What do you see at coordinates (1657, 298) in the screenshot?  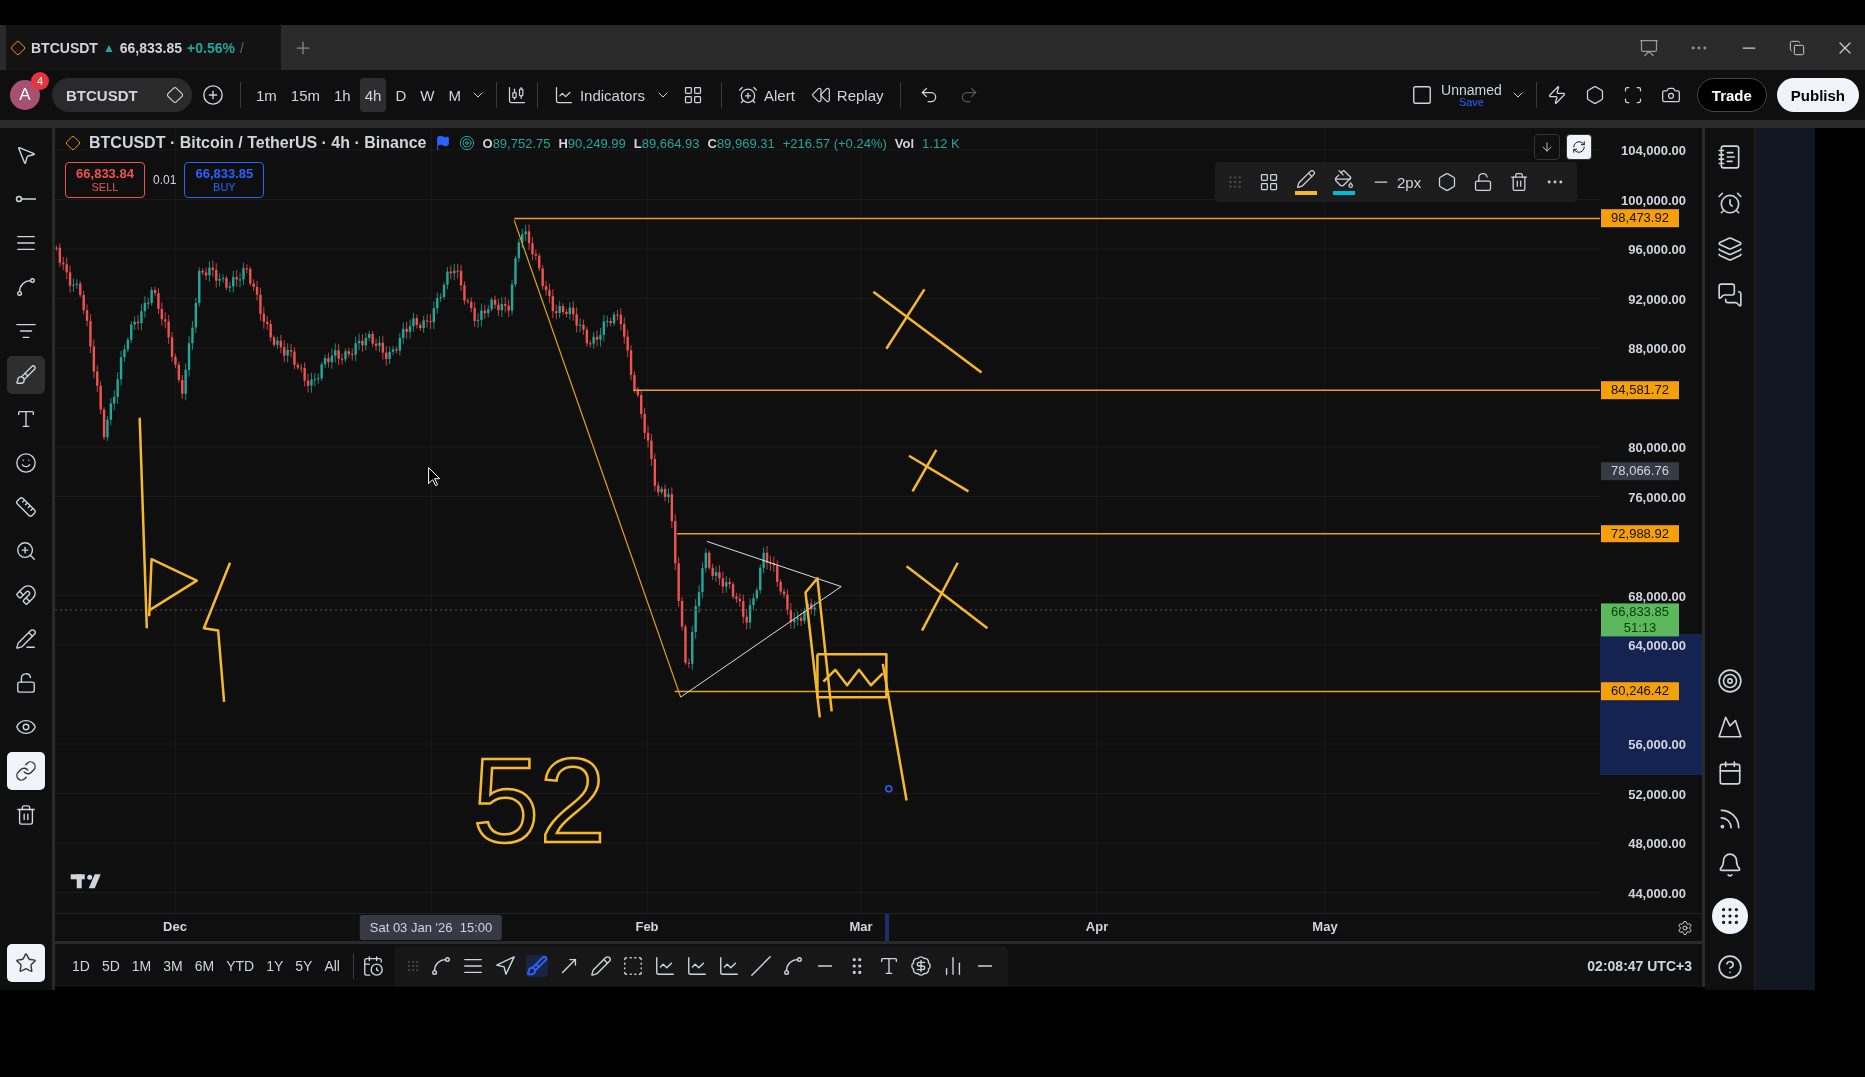 I see `price-tick: 92,000.00` at bounding box center [1657, 298].